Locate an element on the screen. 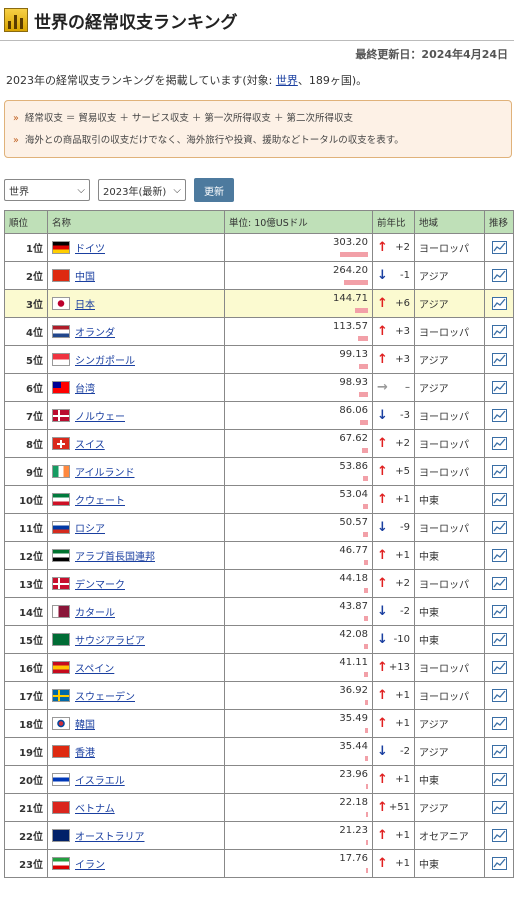 The height and width of the screenshot is (923, 514). country-link: オーストラリア is located at coordinates (110, 837).